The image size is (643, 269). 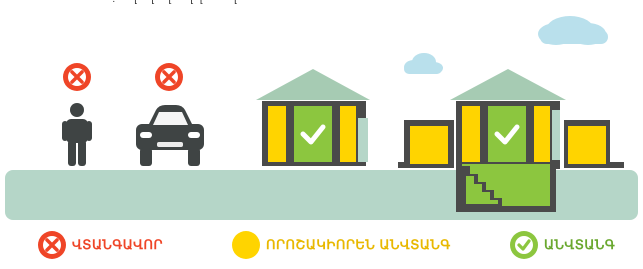 What do you see at coordinates (77, 134) in the screenshot?
I see `person-icon` at bounding box center [77, 134].